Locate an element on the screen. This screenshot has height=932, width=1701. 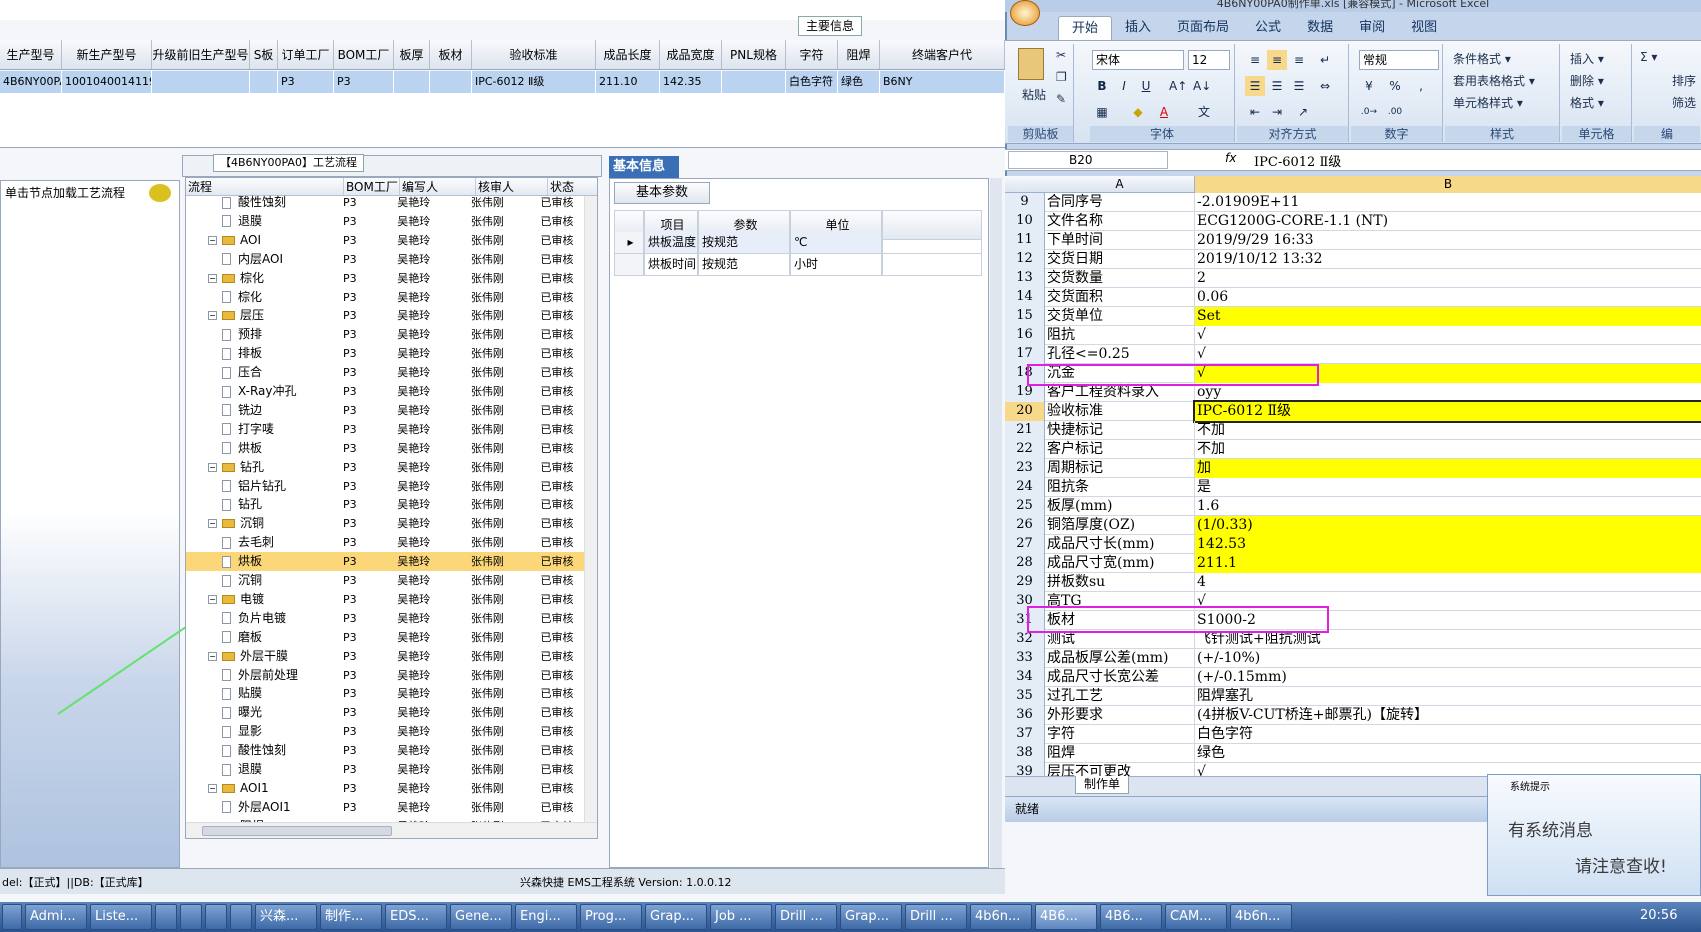
tree-node: 排板 is located at coordinates (263, 353).